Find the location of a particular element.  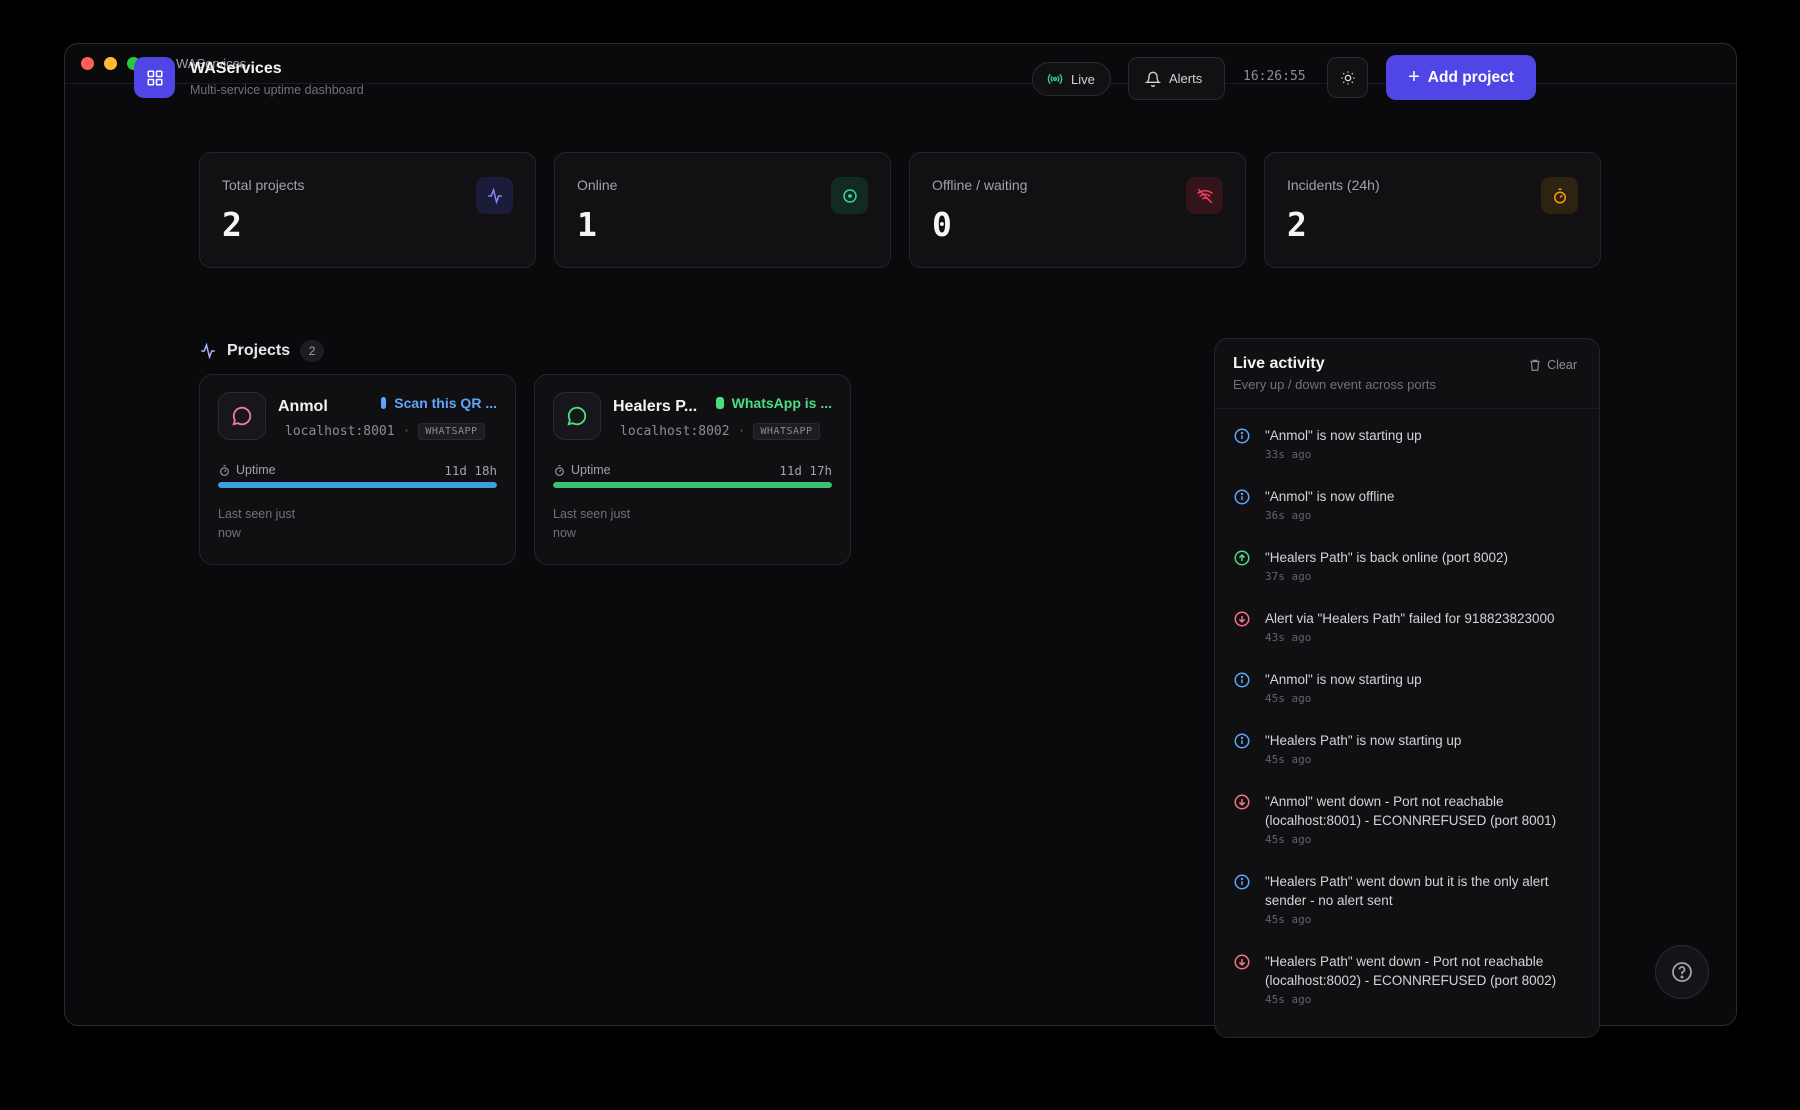

stat-label: Incidents (24h) is located at coordinates (1333, 185).